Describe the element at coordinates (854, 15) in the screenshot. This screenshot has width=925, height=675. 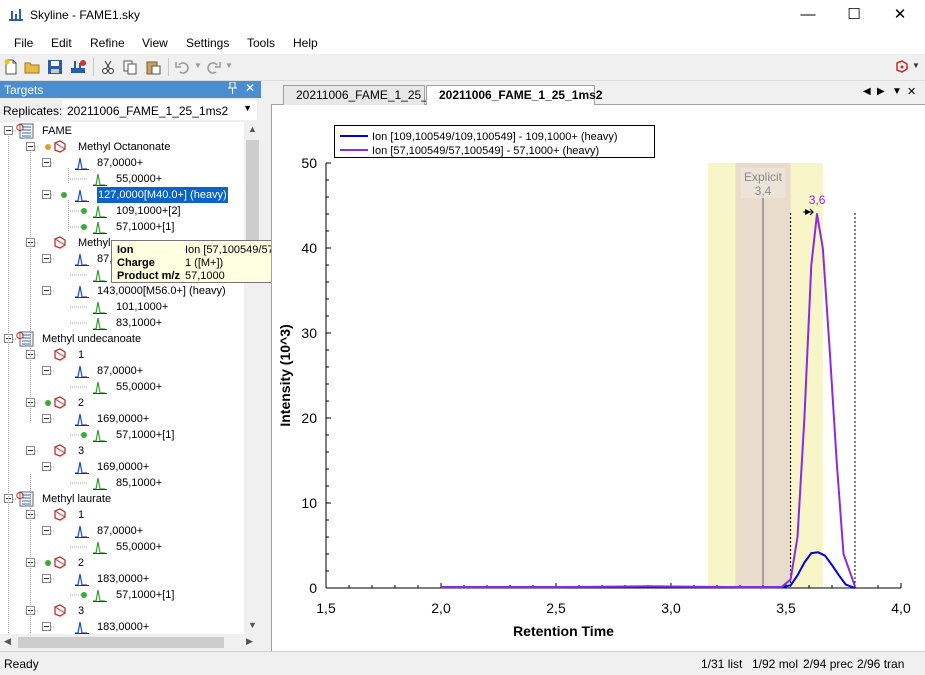
I see `maximize-button: ☐` at that location.